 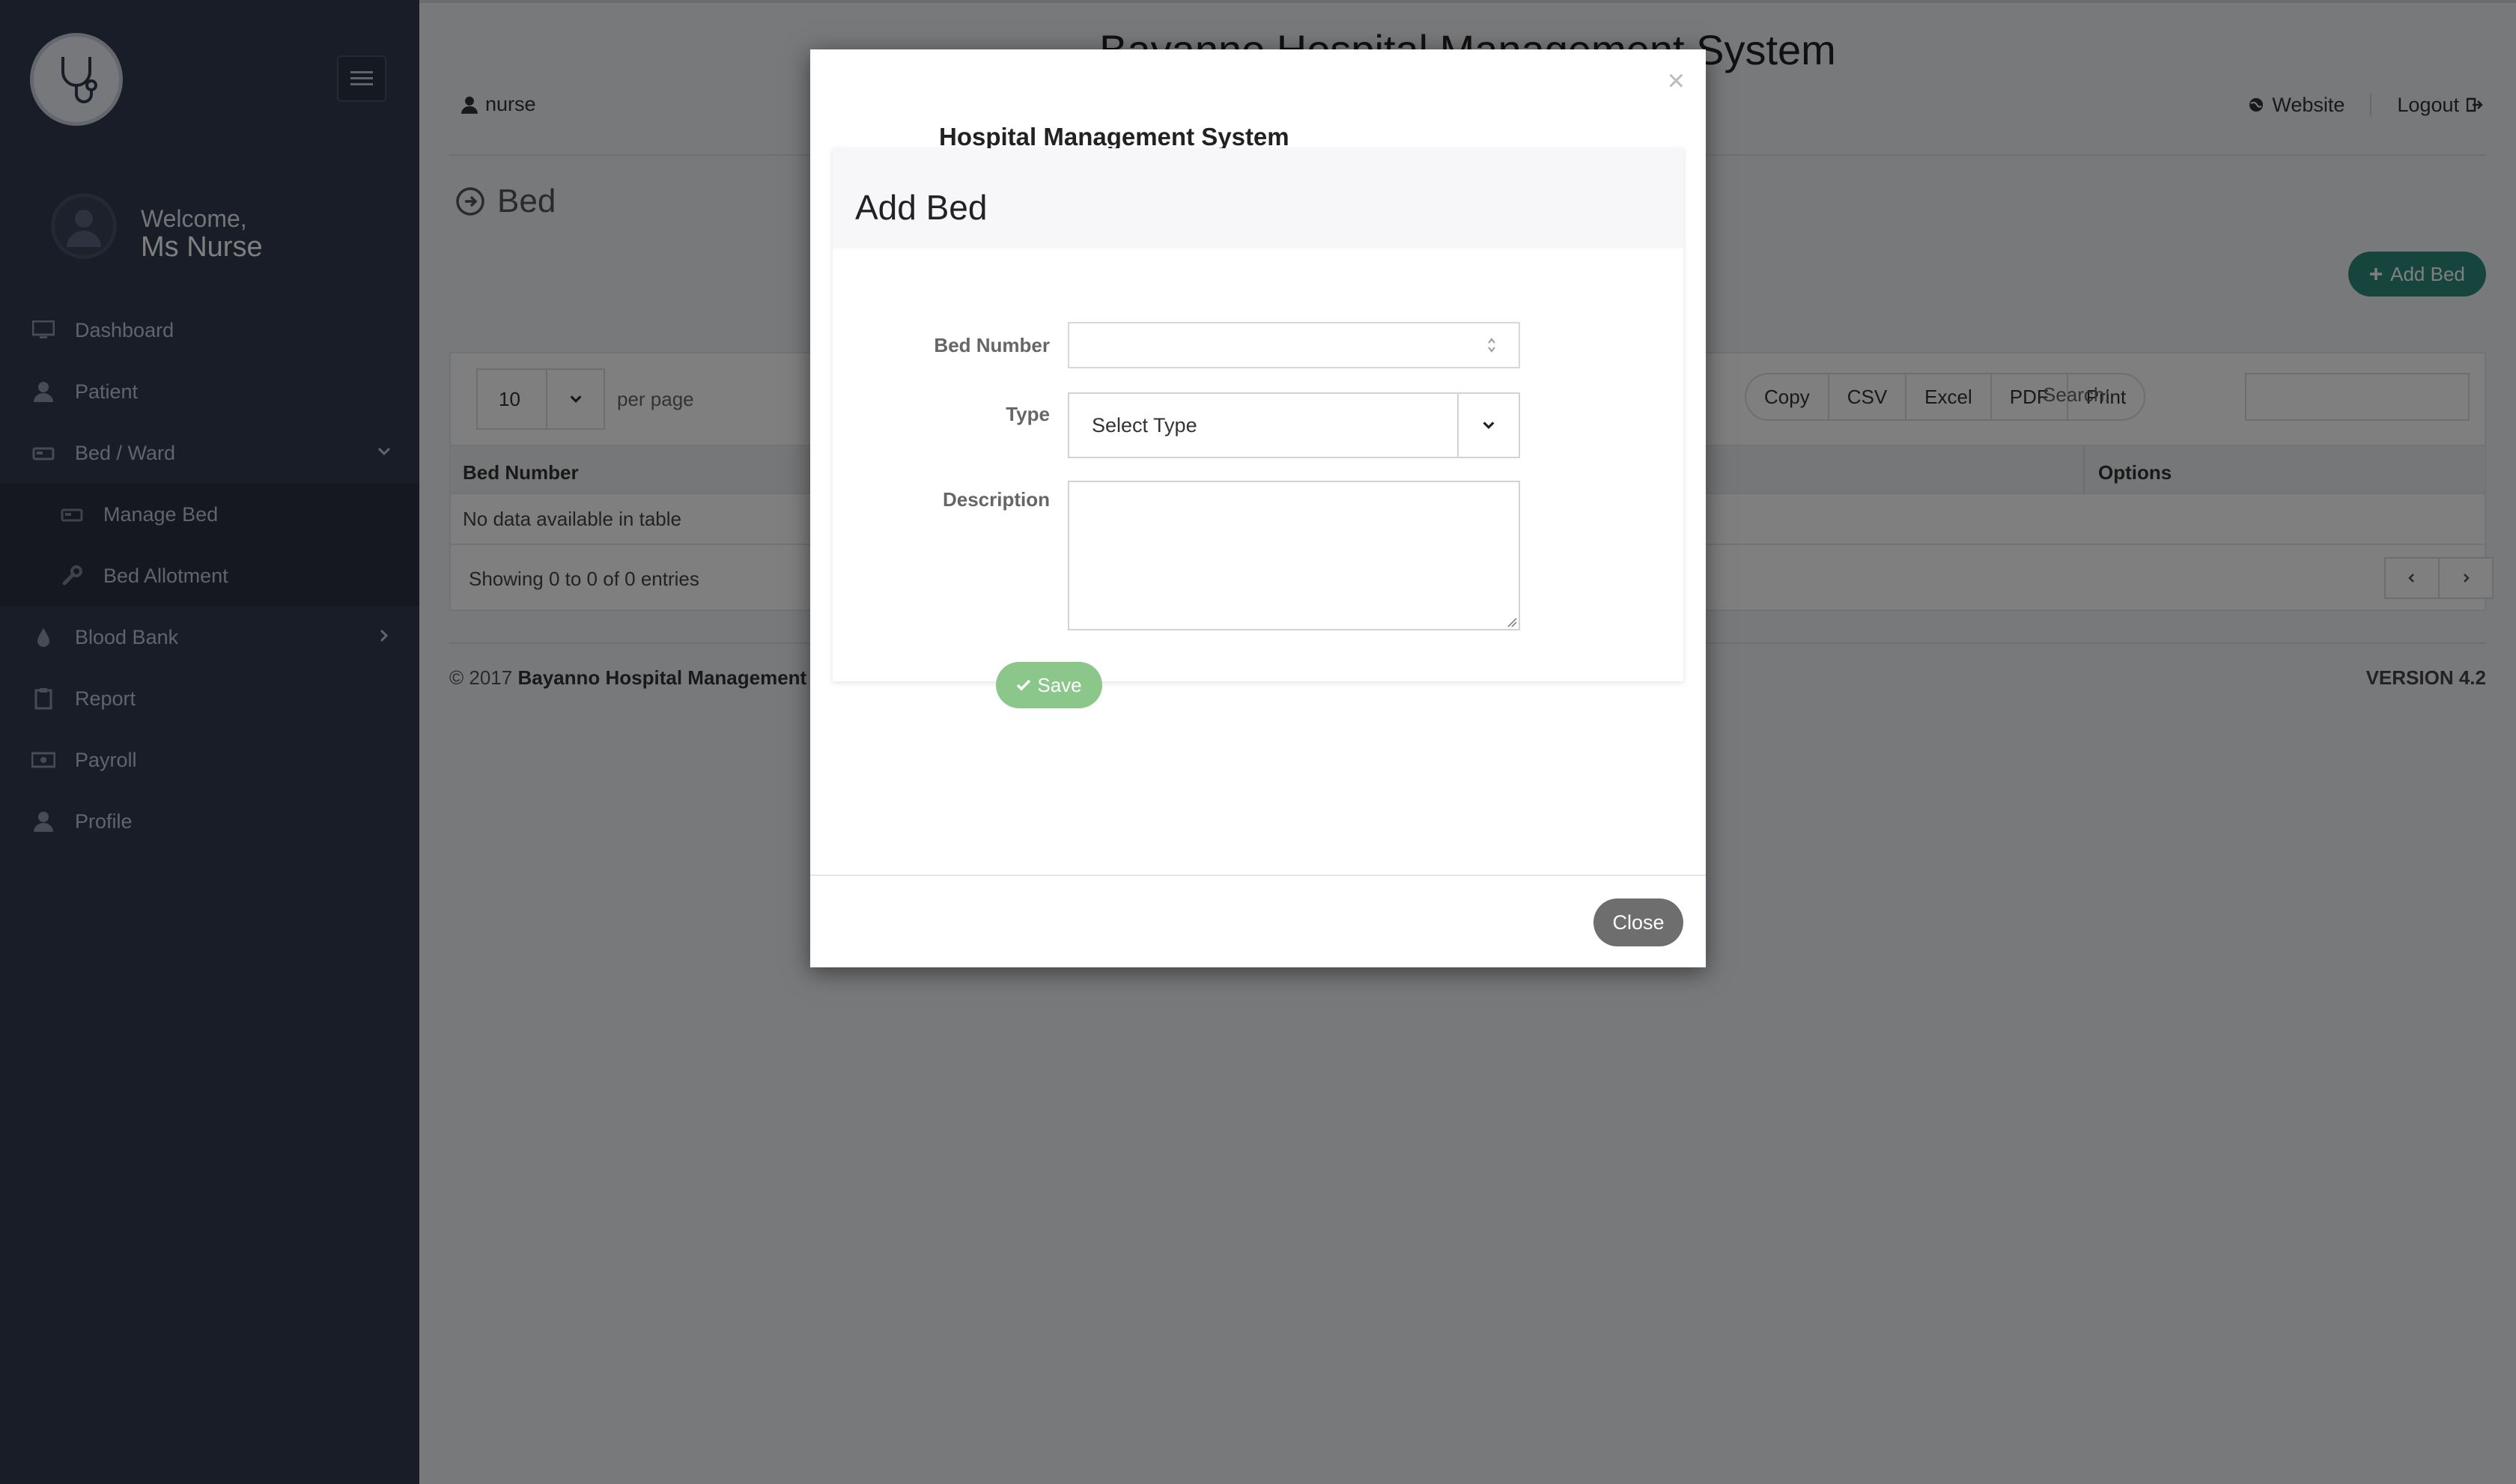 What do you see at coordinates (1114, 136) in the screenshot?
I see `modal-title: Hospital Management System` at bounding box center [1114, 136].